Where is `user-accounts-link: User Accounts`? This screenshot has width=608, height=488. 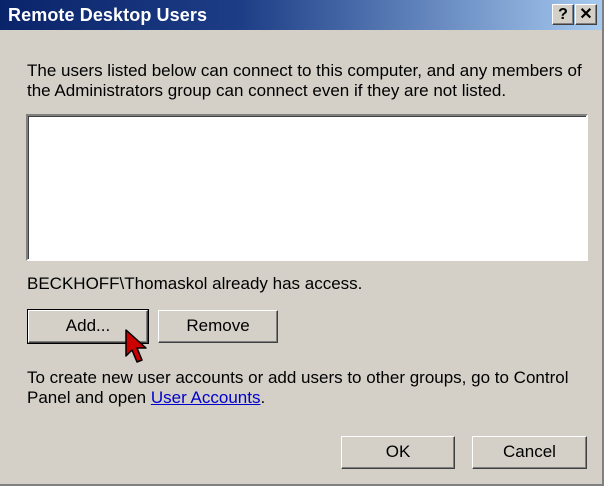
user-accounts-link: User Accounts is located at coordinates (206, 397).